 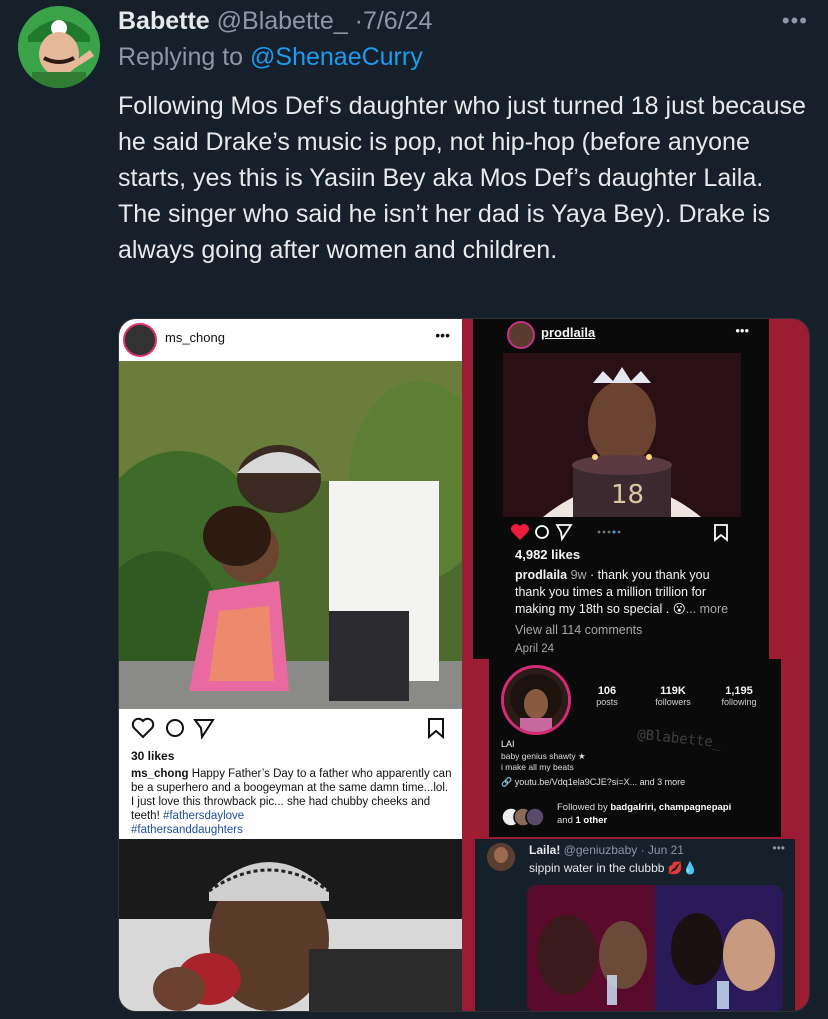 What do you see at coordinates (591, 820) in the screenshot?
I see `followed-other: 1 other` at bounding box center [591, 820].